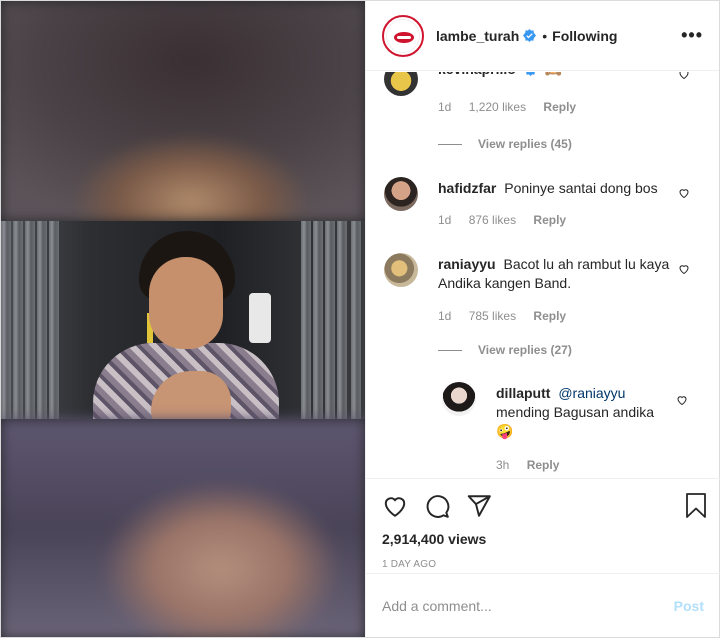  What do you see at coordinates (525, 350) in the screenshot?
I see `view-replies-label: View replies (27)` at bounding box center [525, 350].